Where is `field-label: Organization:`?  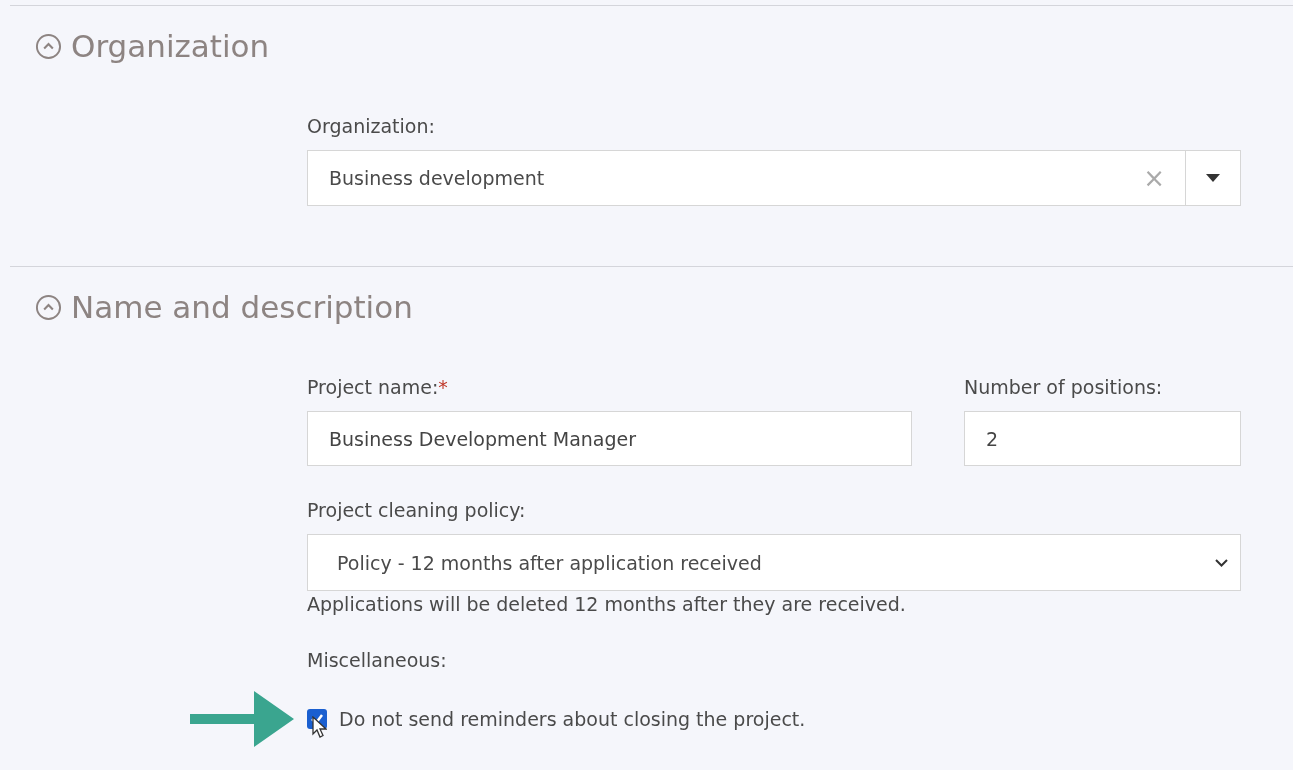
field-label: Organization: is located at coordinates (371, 126).